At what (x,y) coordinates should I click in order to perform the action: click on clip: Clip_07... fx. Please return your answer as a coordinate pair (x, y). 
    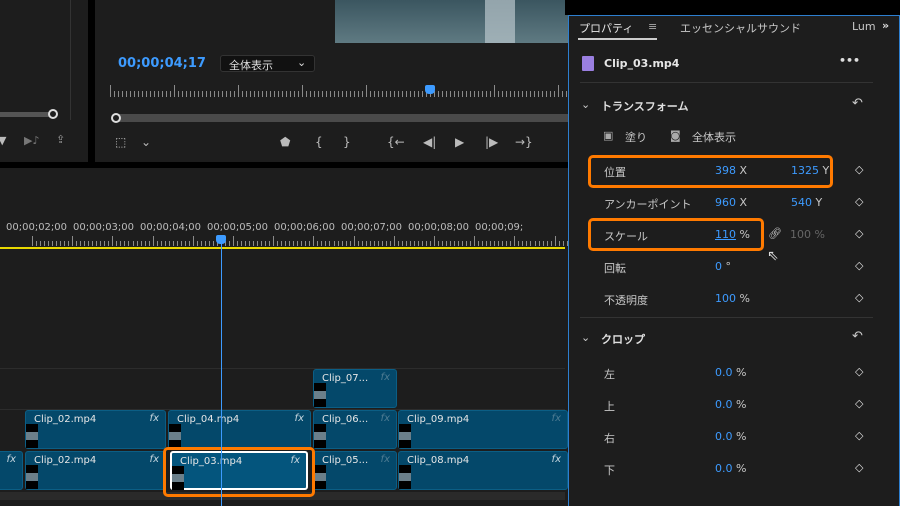
    Looking at the image, I should click on (355, 388).